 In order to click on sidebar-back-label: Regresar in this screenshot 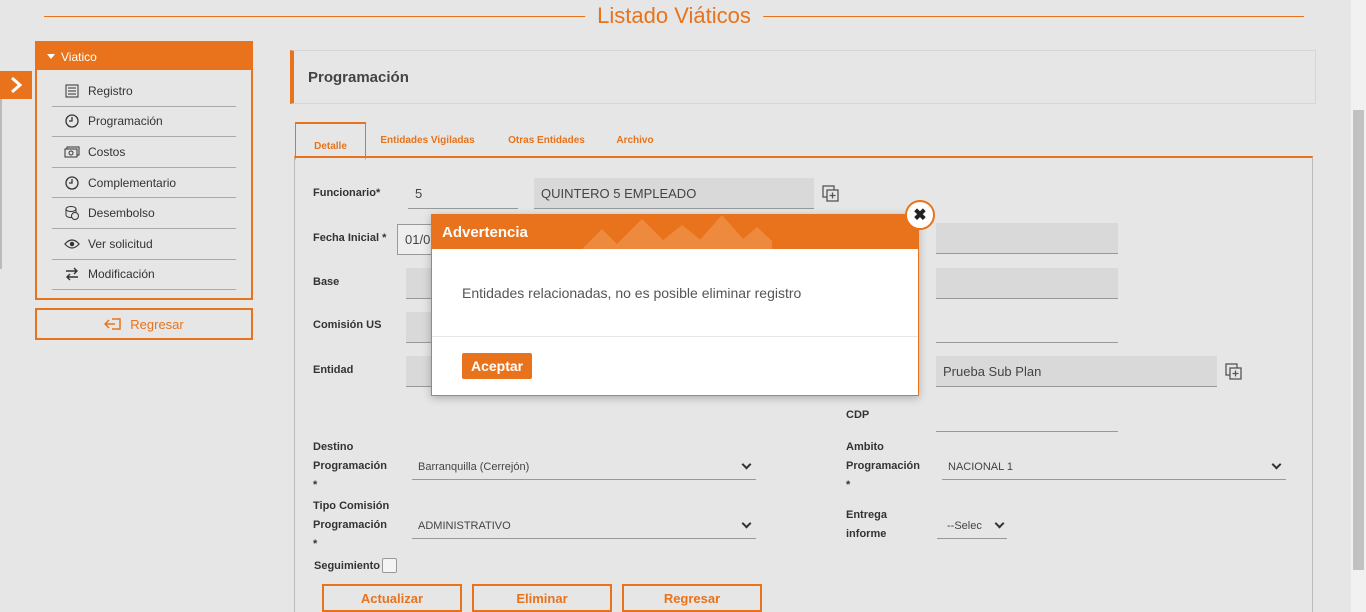, I will do `click(157, 324)`.